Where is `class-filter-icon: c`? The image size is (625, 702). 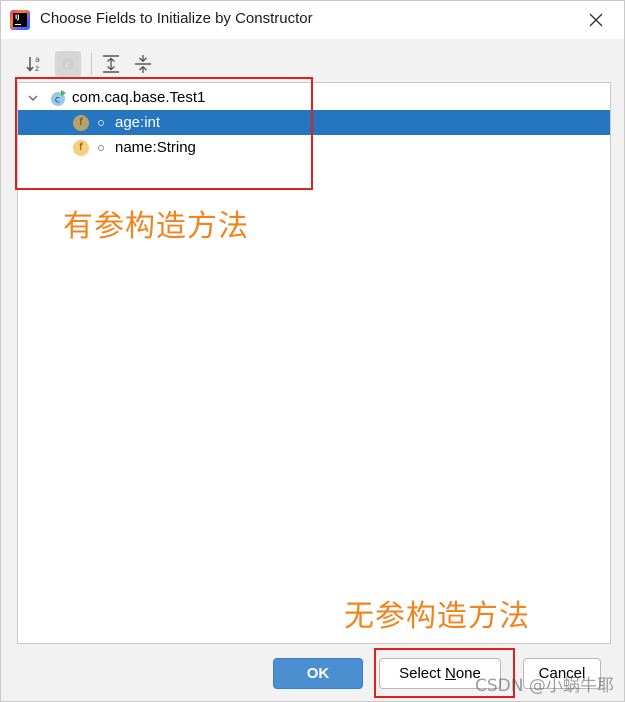
class-filter-icon: c is located at coordinates (68, 64).